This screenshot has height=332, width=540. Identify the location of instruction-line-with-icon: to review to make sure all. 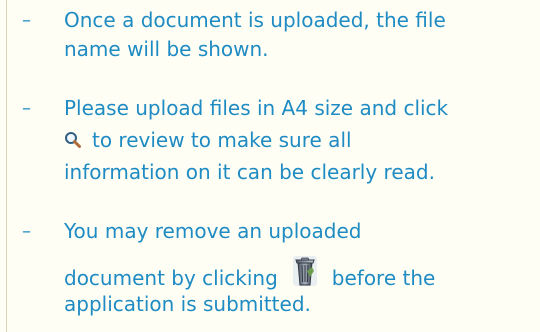
(298, 140).